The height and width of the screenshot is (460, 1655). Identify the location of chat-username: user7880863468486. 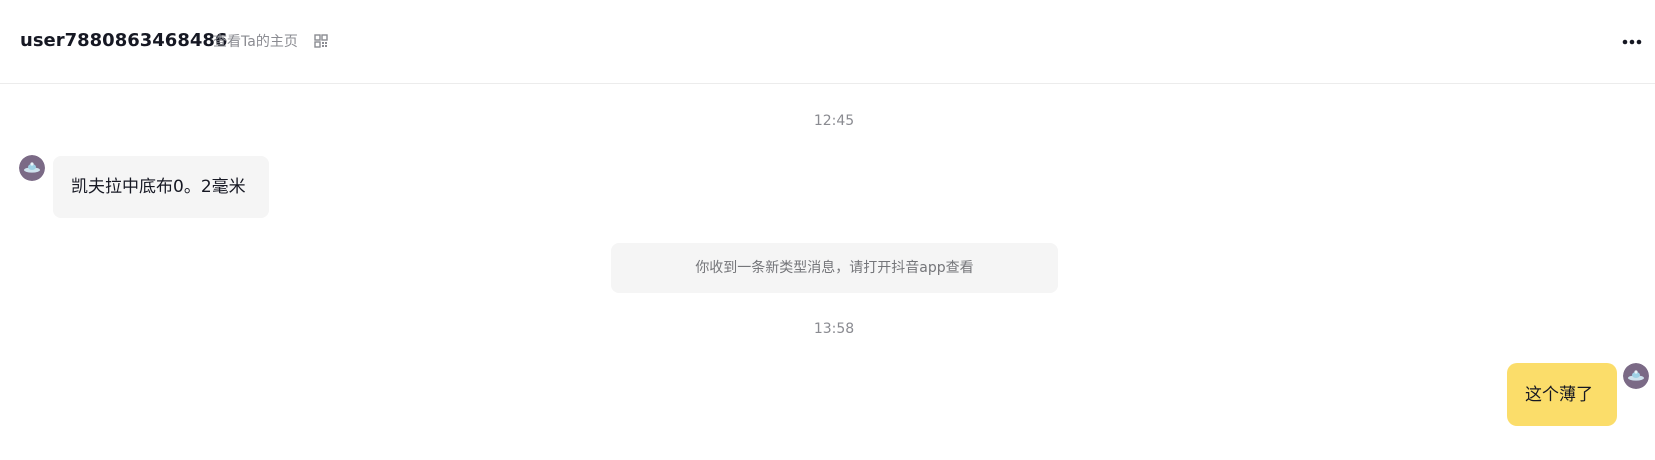
(124, 40).